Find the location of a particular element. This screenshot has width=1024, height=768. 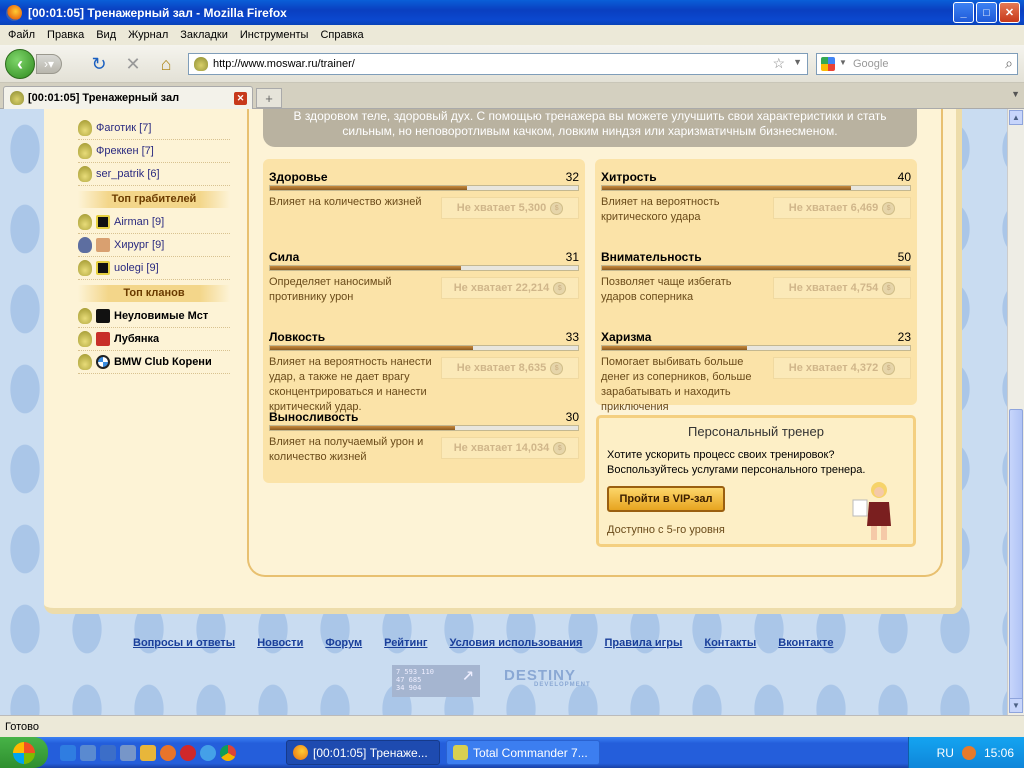

start-button is located at coordinates (24, 752).